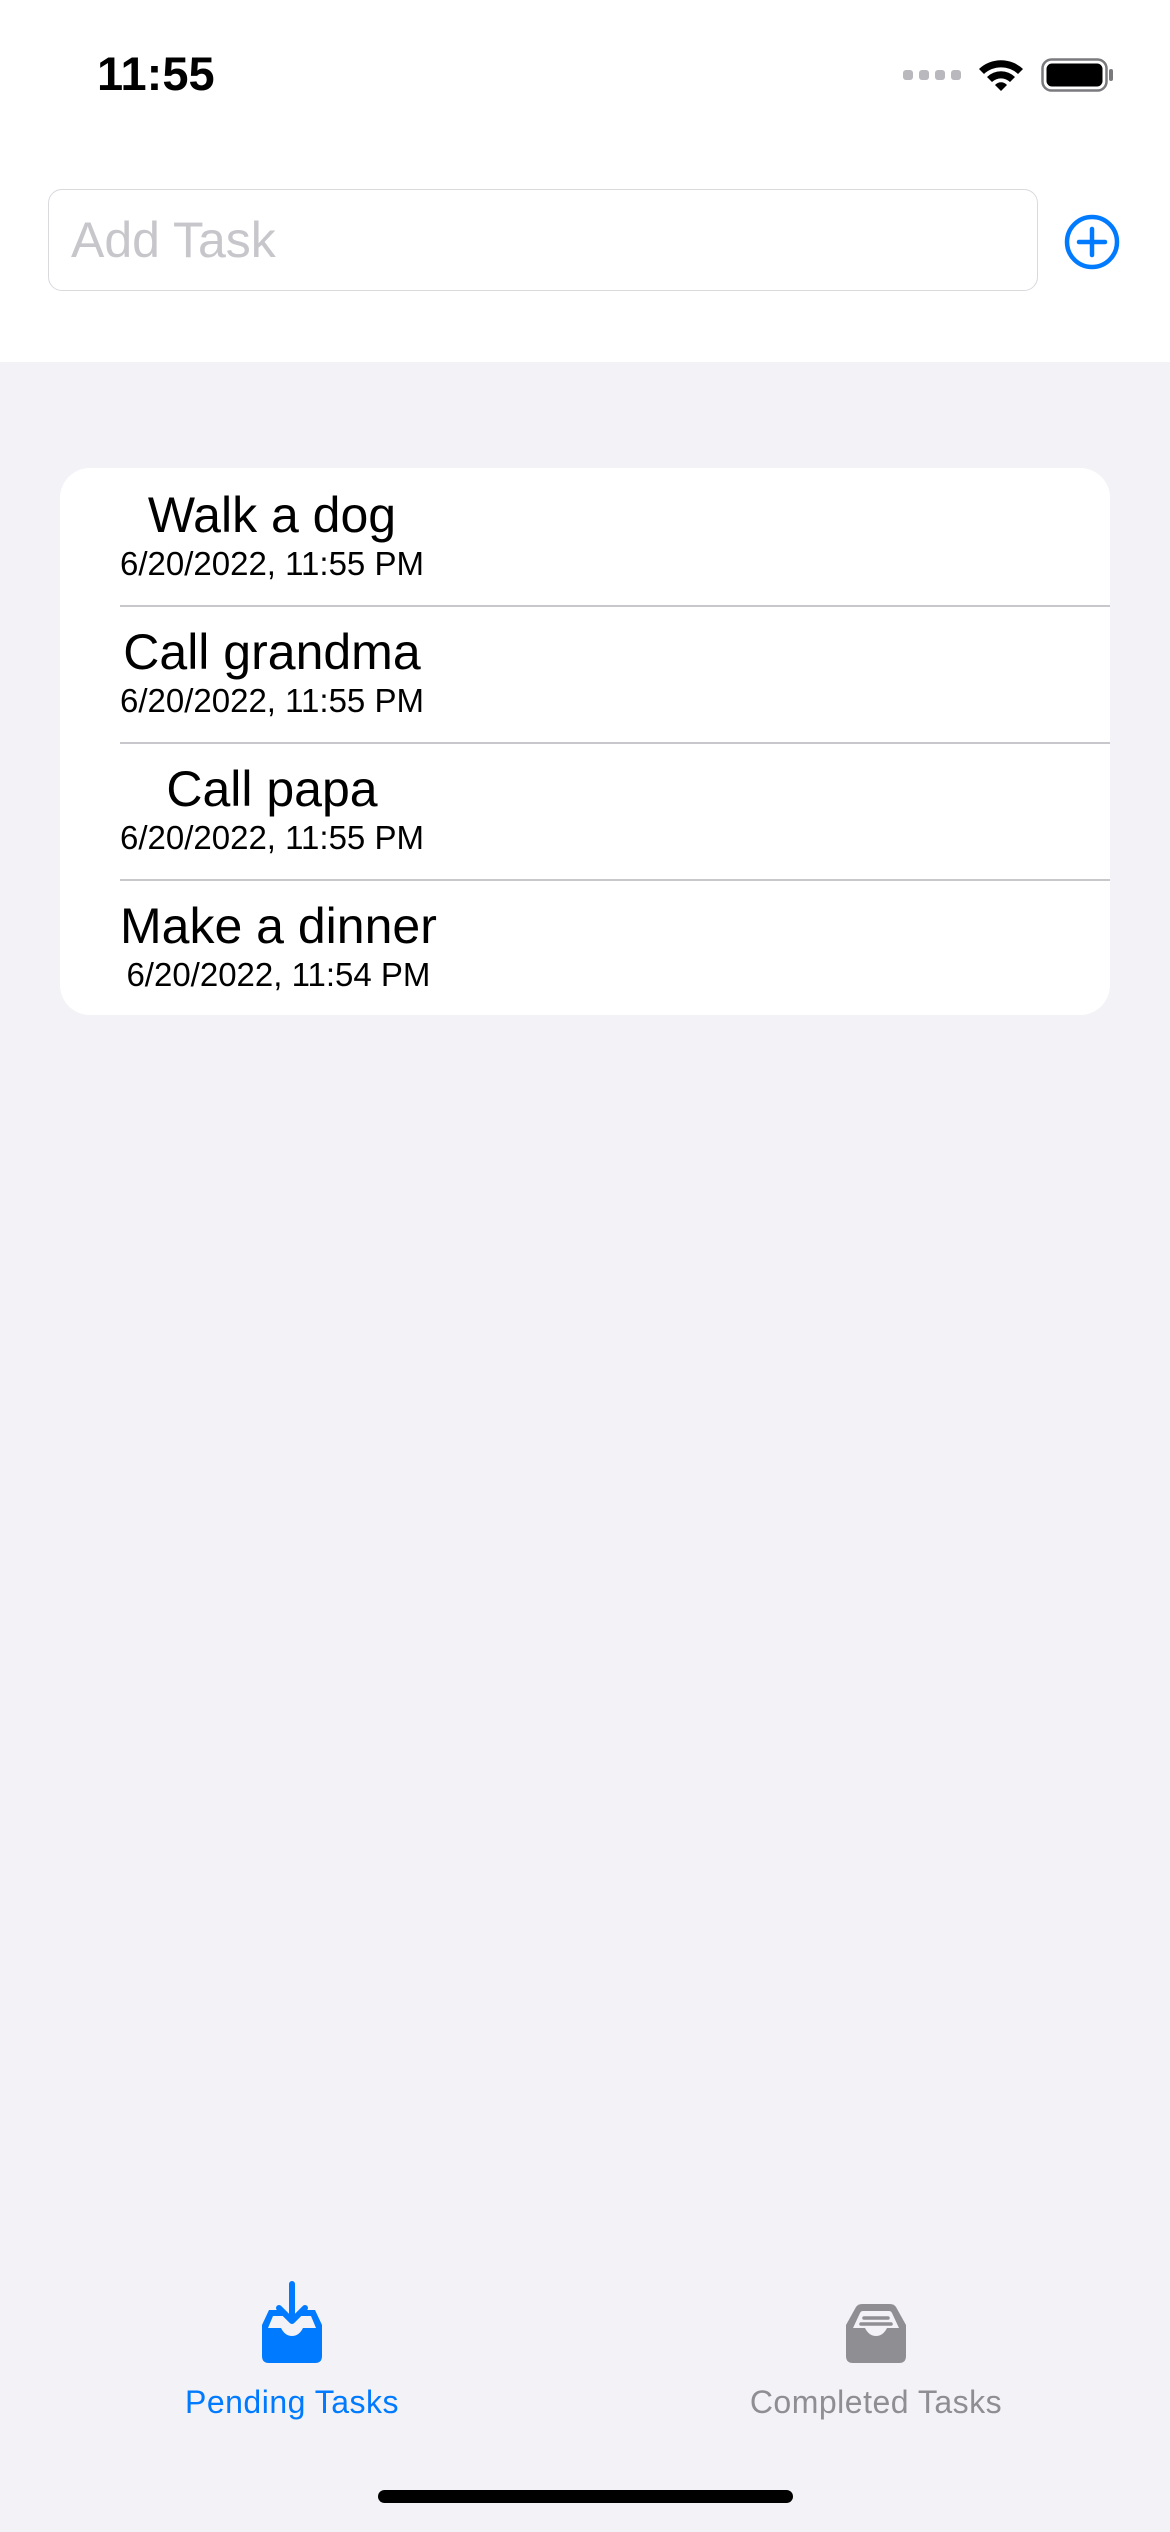 This screenshot has width=1170, height=2532. Describe the element at coordinates (876, 2333) in the screenshot. I see `tray-full-icon` at that location.